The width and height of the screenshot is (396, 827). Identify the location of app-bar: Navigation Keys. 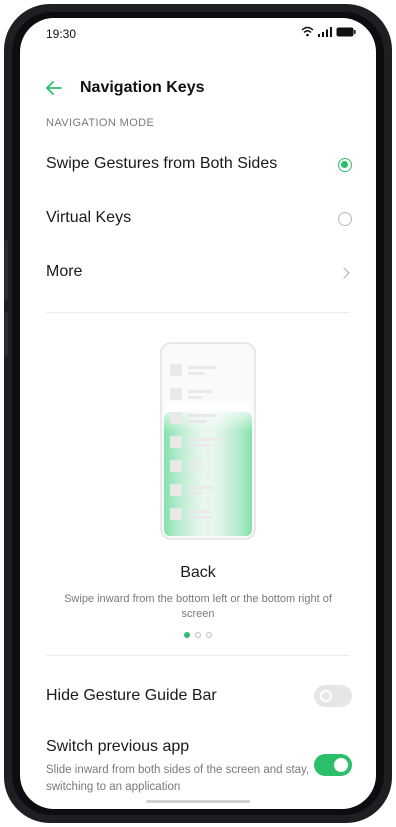
(198, 89).